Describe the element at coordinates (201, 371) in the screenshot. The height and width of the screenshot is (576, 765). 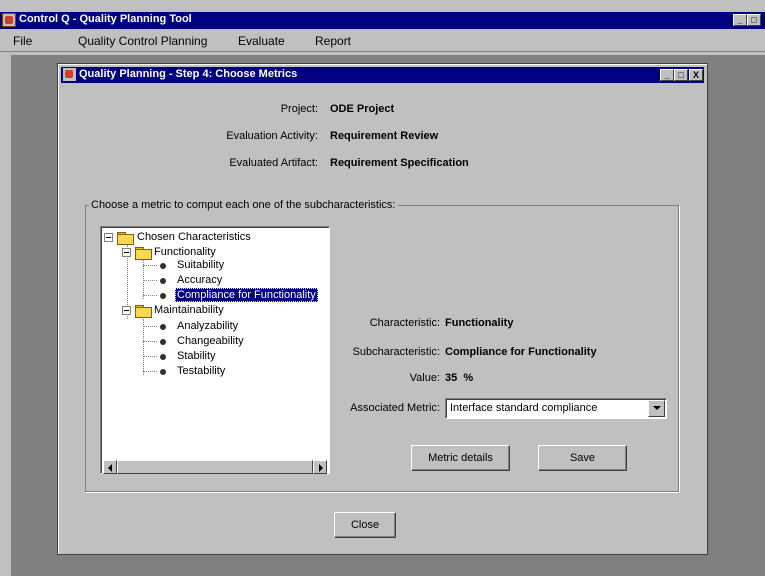
I see `tree-leaf-label: Testability` at that location.